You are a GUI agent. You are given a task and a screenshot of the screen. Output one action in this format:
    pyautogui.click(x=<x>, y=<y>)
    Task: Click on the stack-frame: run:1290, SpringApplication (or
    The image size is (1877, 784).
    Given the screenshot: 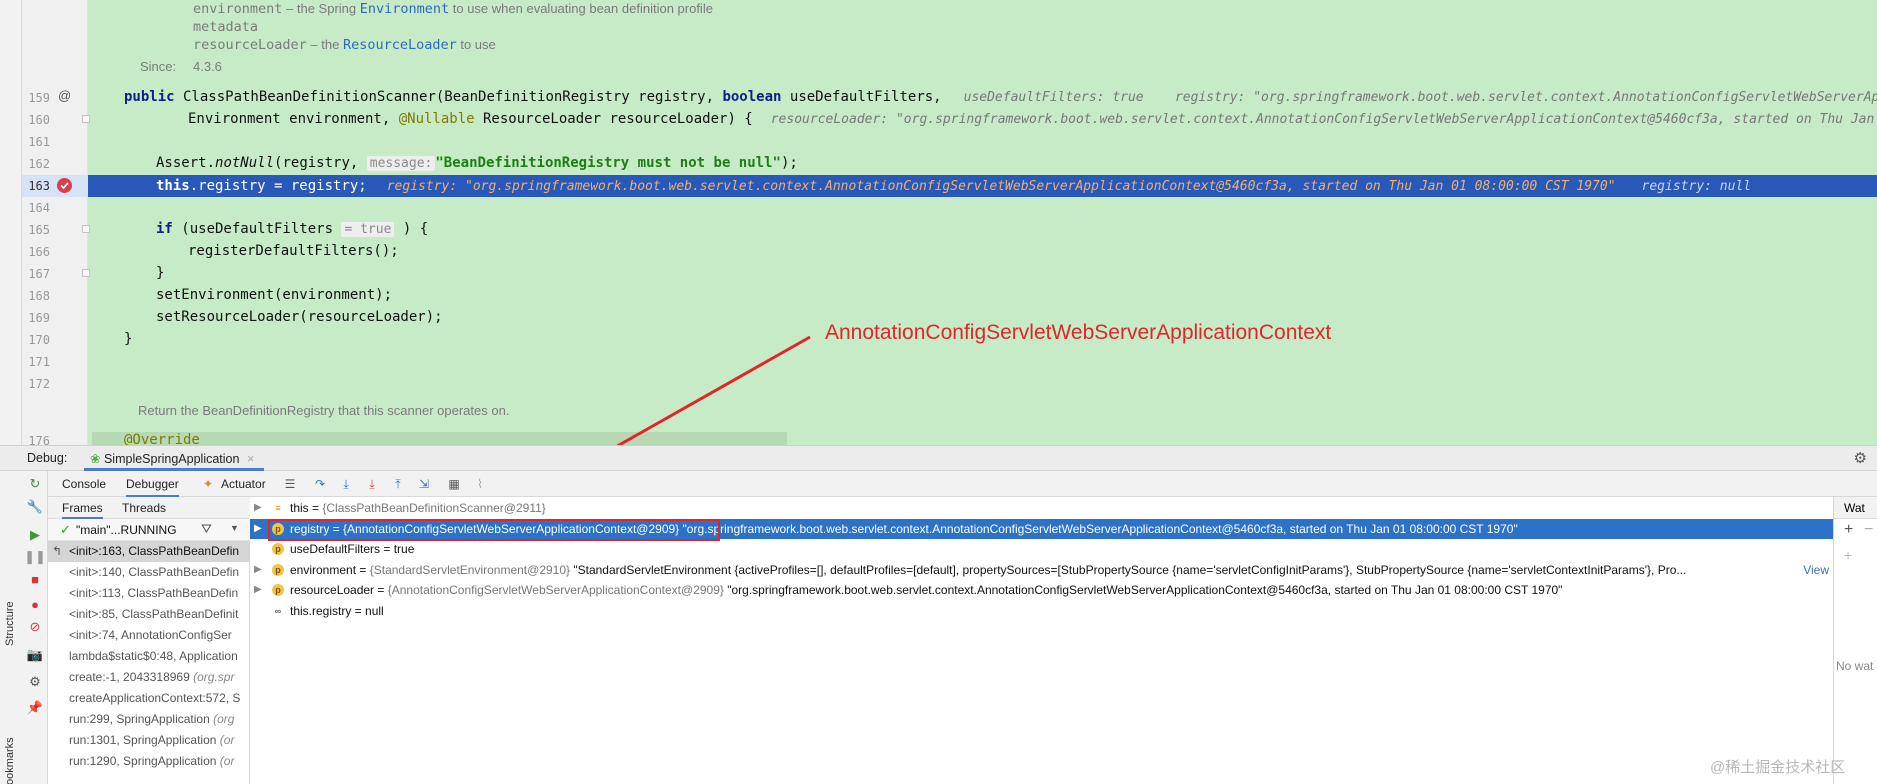 What is the action you would take?
    pyautogui.click(x=149, y=761)
    